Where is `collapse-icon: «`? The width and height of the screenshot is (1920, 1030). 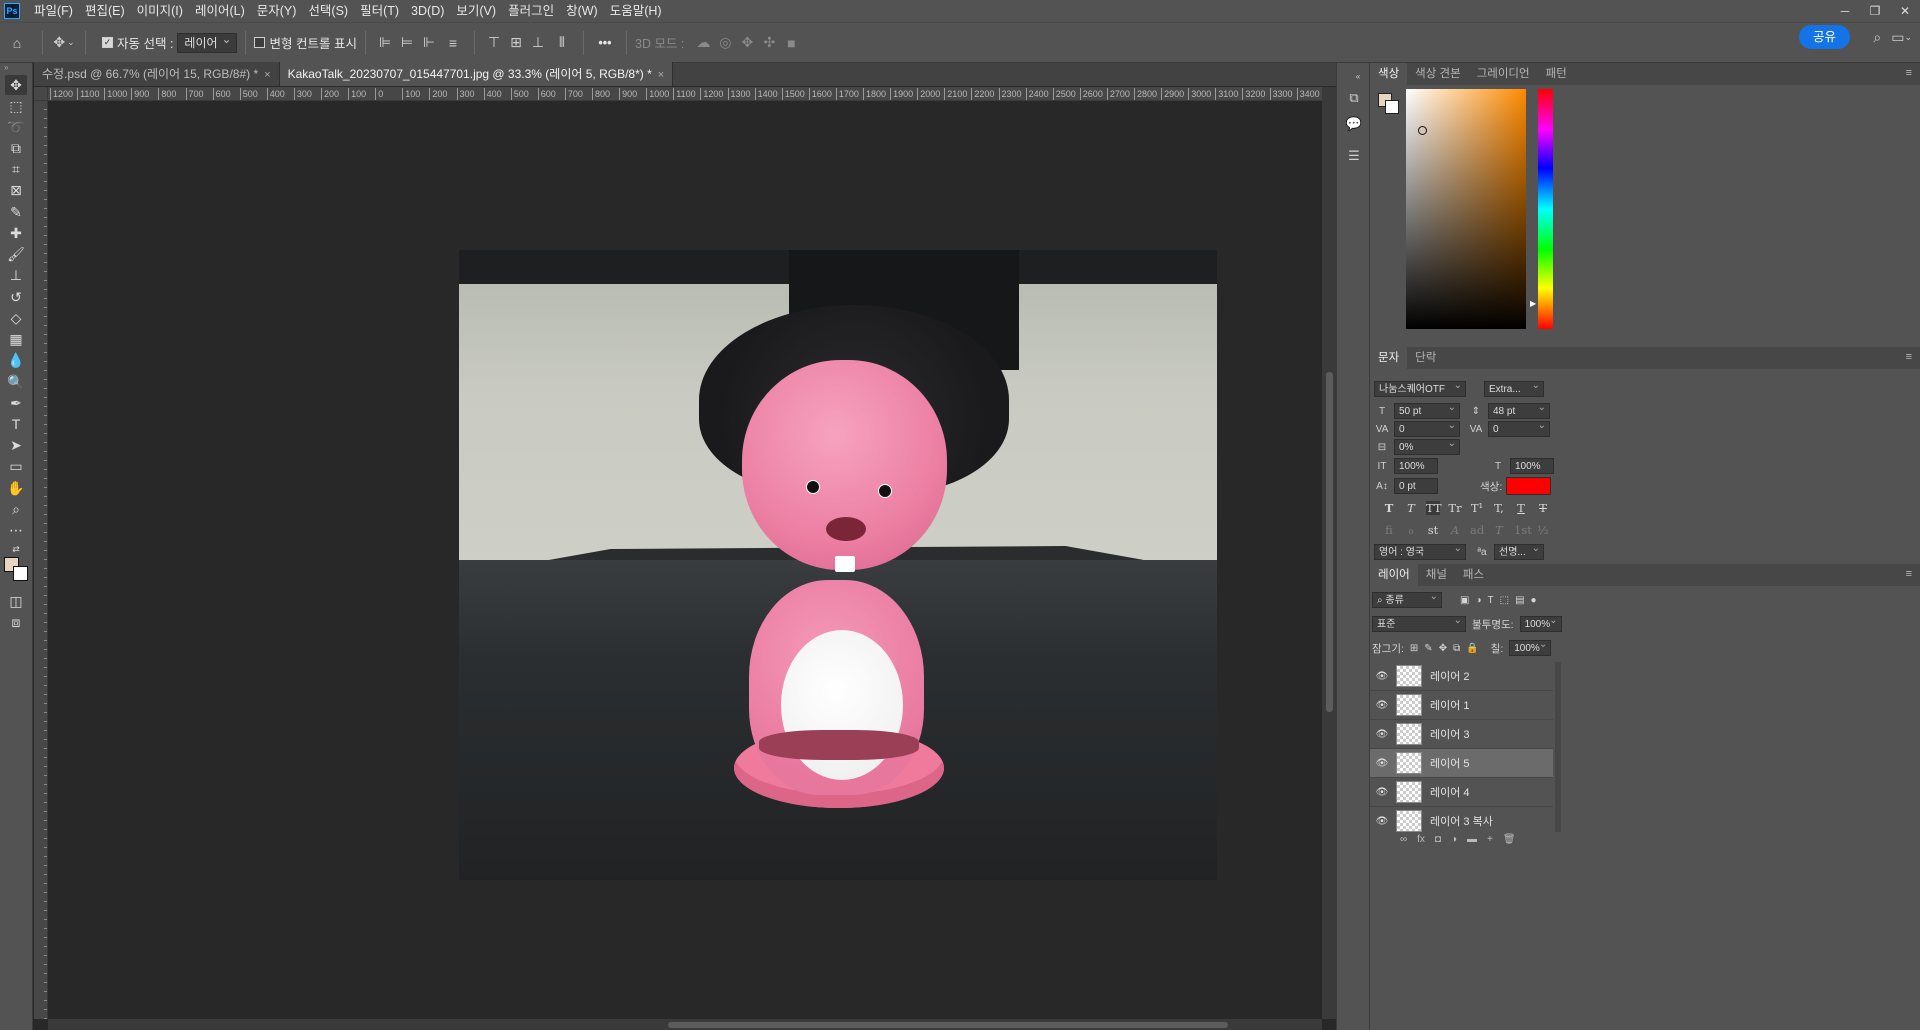 collapse-icon: « is located at coordinates (1358, 76).